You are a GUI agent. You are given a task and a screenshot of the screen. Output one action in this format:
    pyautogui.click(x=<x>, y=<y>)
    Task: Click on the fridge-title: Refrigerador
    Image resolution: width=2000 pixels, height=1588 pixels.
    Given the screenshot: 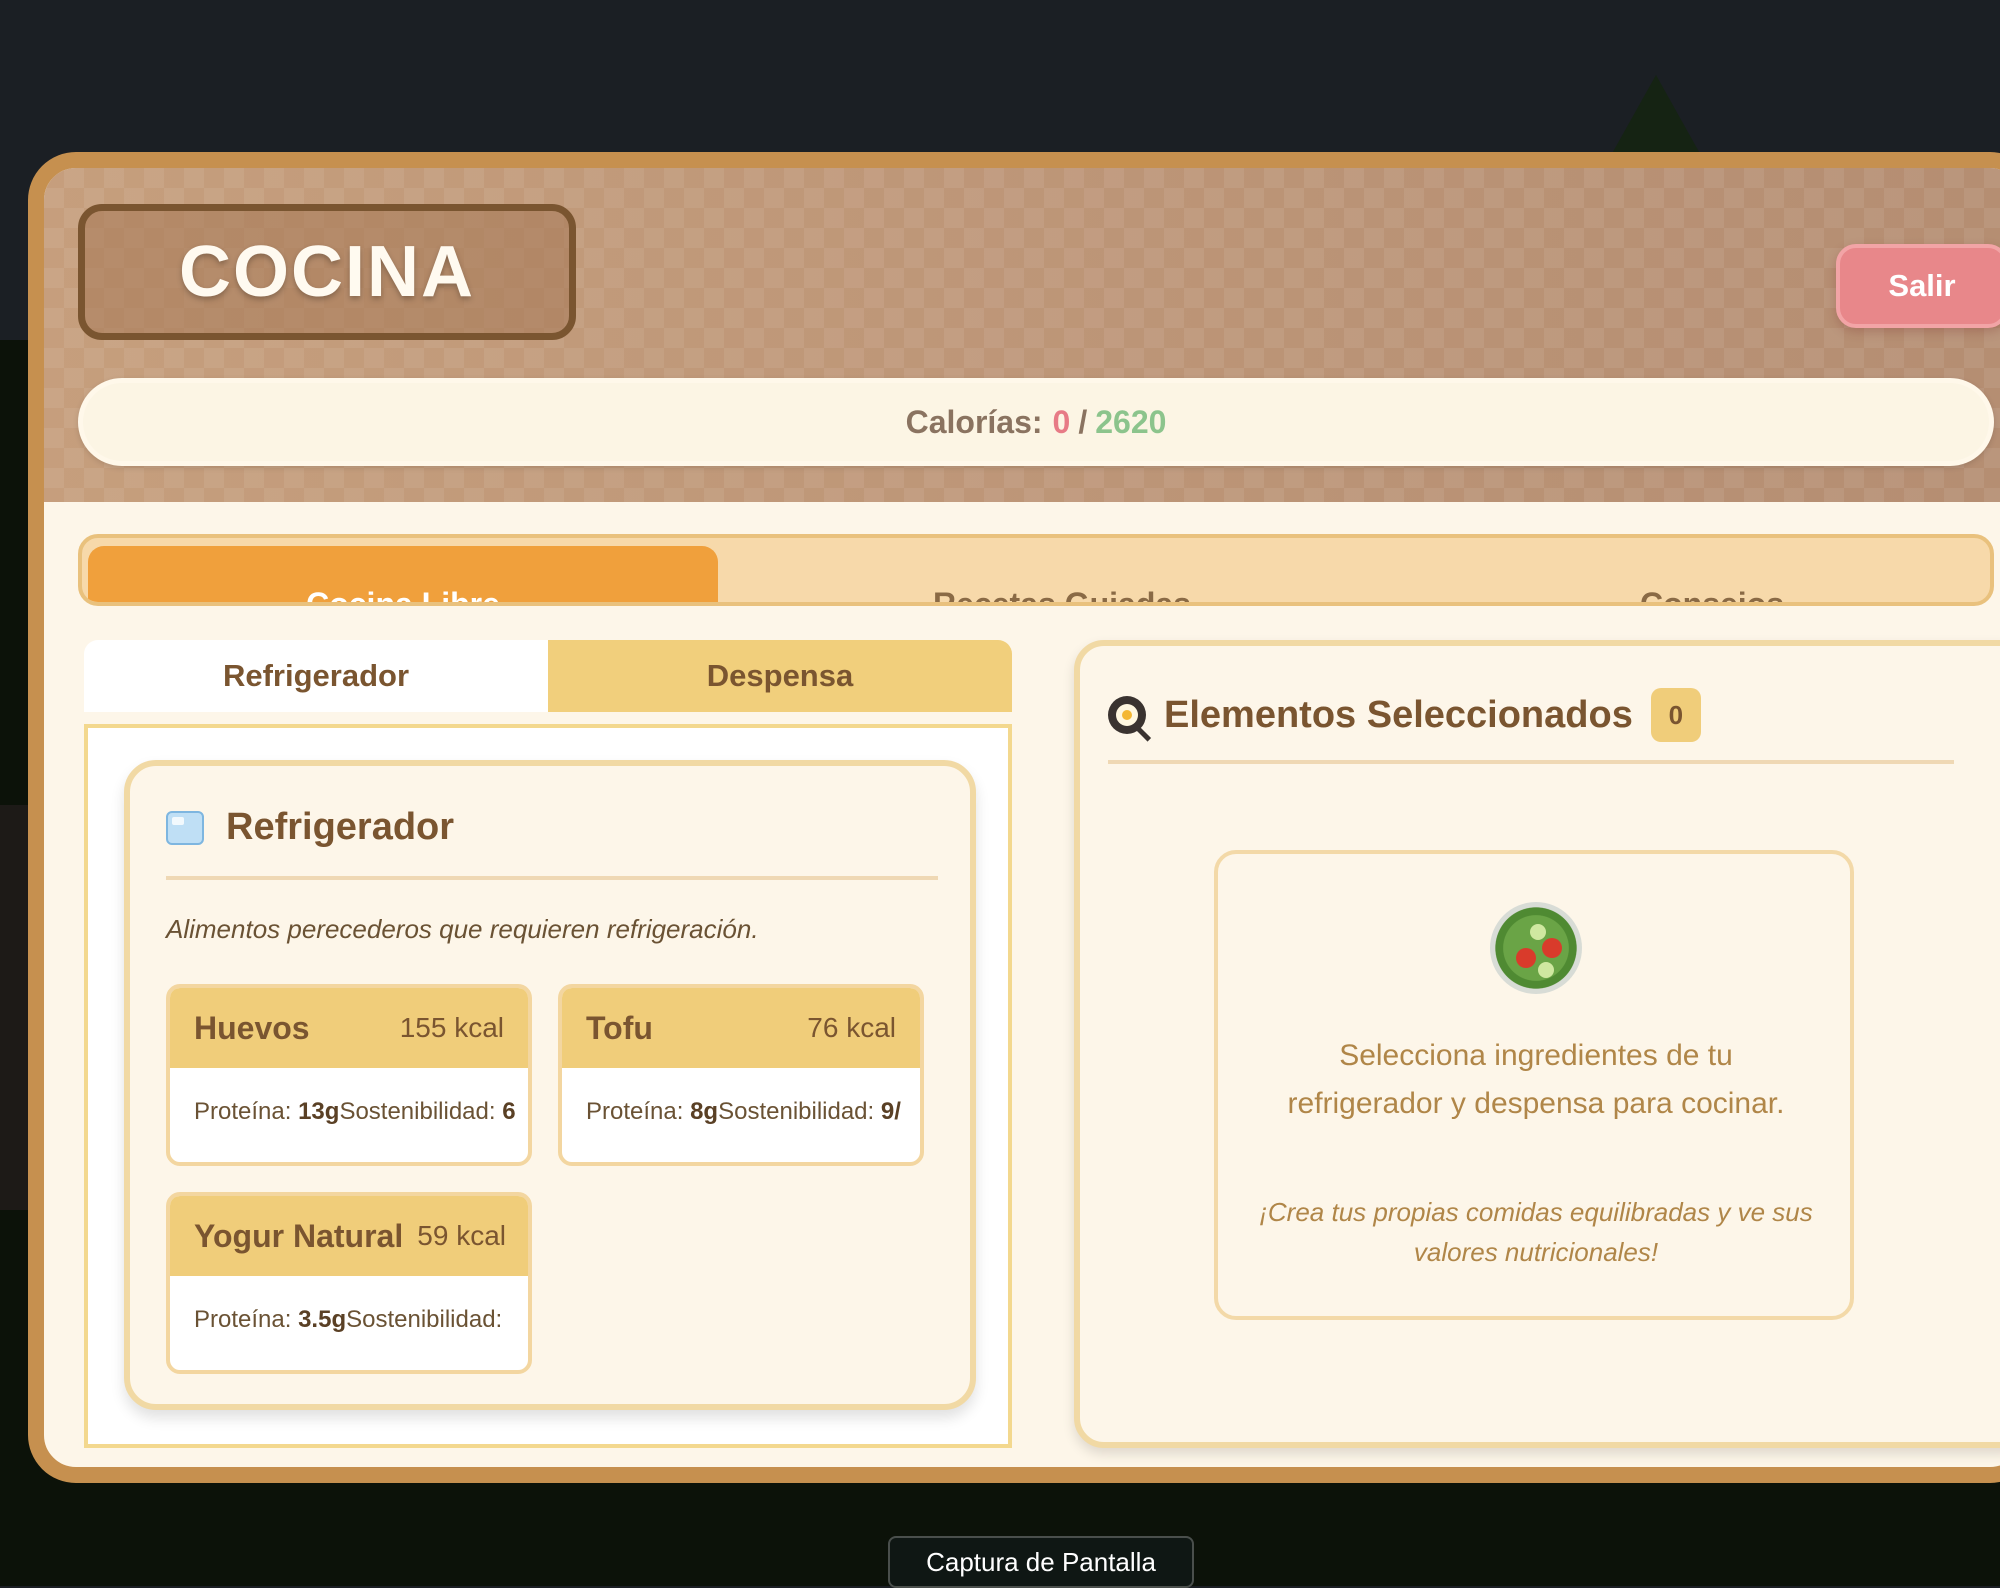 What is the action you would take?
    pyautogui.click(x=340, y=827)
    